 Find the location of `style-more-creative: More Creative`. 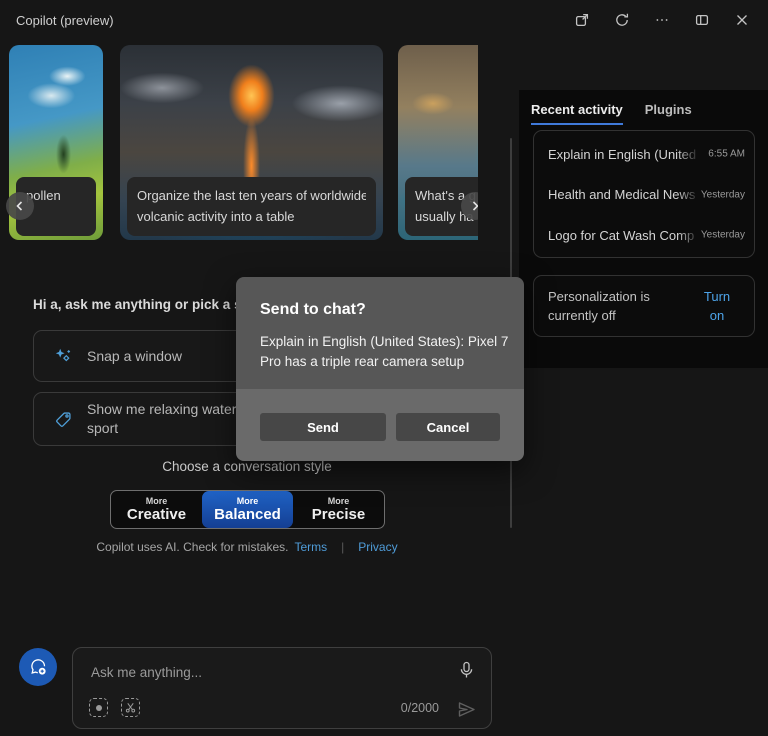

style-more-creative: More Creative is located at coordinates (156, 509).